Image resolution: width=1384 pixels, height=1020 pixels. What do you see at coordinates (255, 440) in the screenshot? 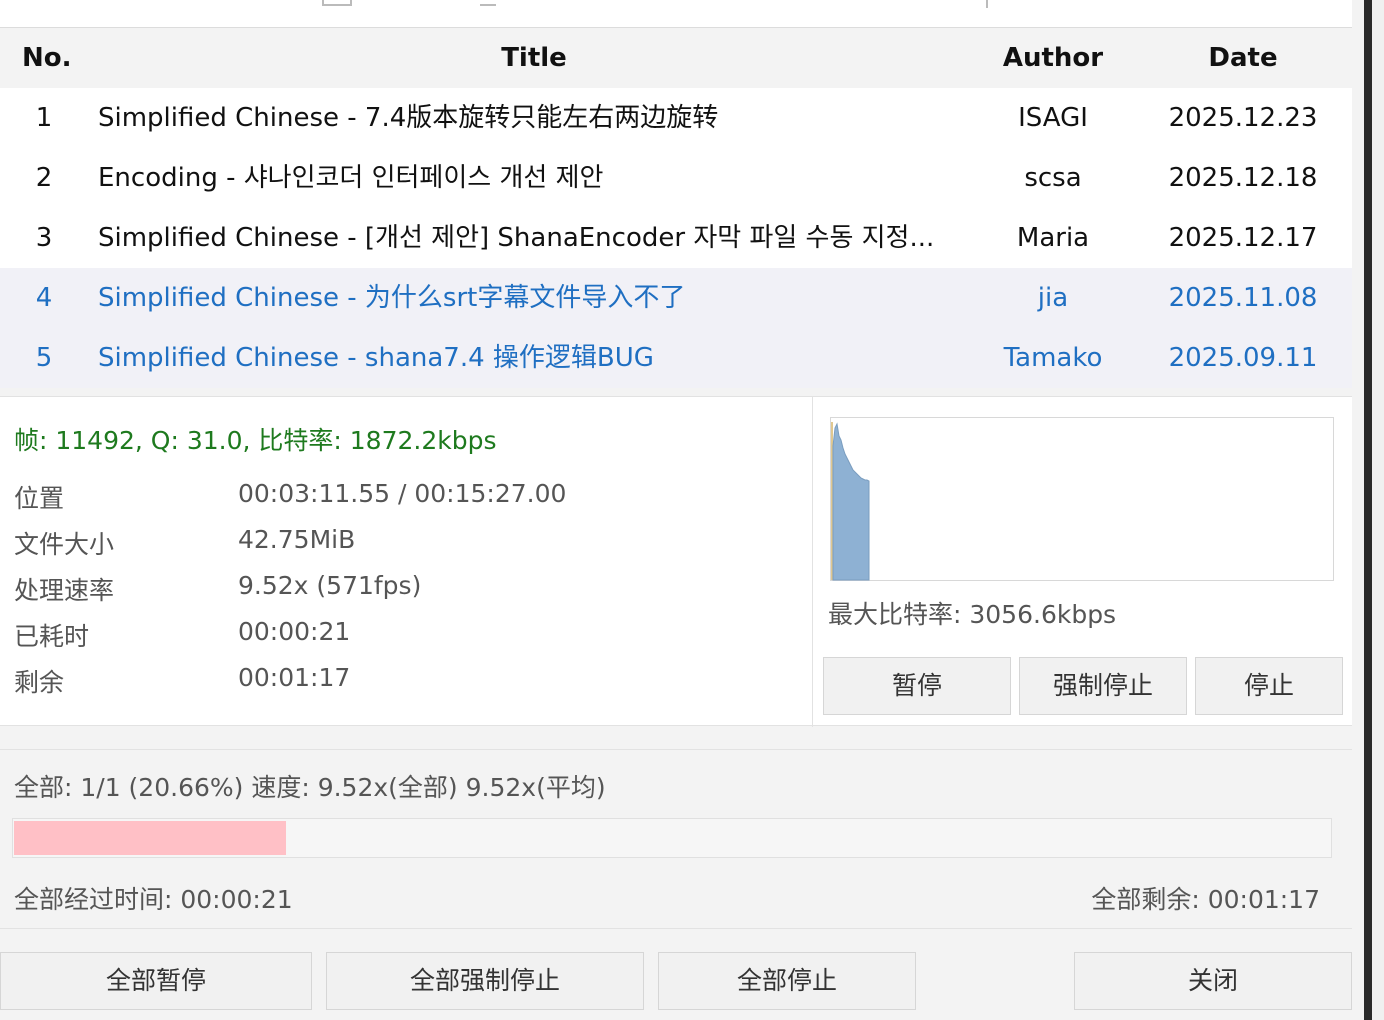
I see `encode-stats: 帧: 11492, Q: 31.0, 比特率: 1872.2kbps` at bounding box center [255, 440].